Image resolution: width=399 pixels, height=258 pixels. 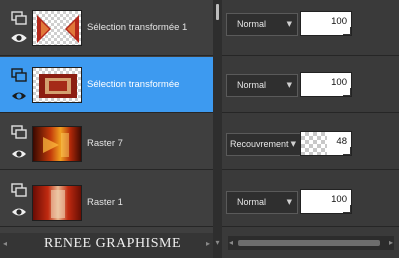 I want to click on watermark: RENEE GRAPHISME, so click(x=113, y=243).